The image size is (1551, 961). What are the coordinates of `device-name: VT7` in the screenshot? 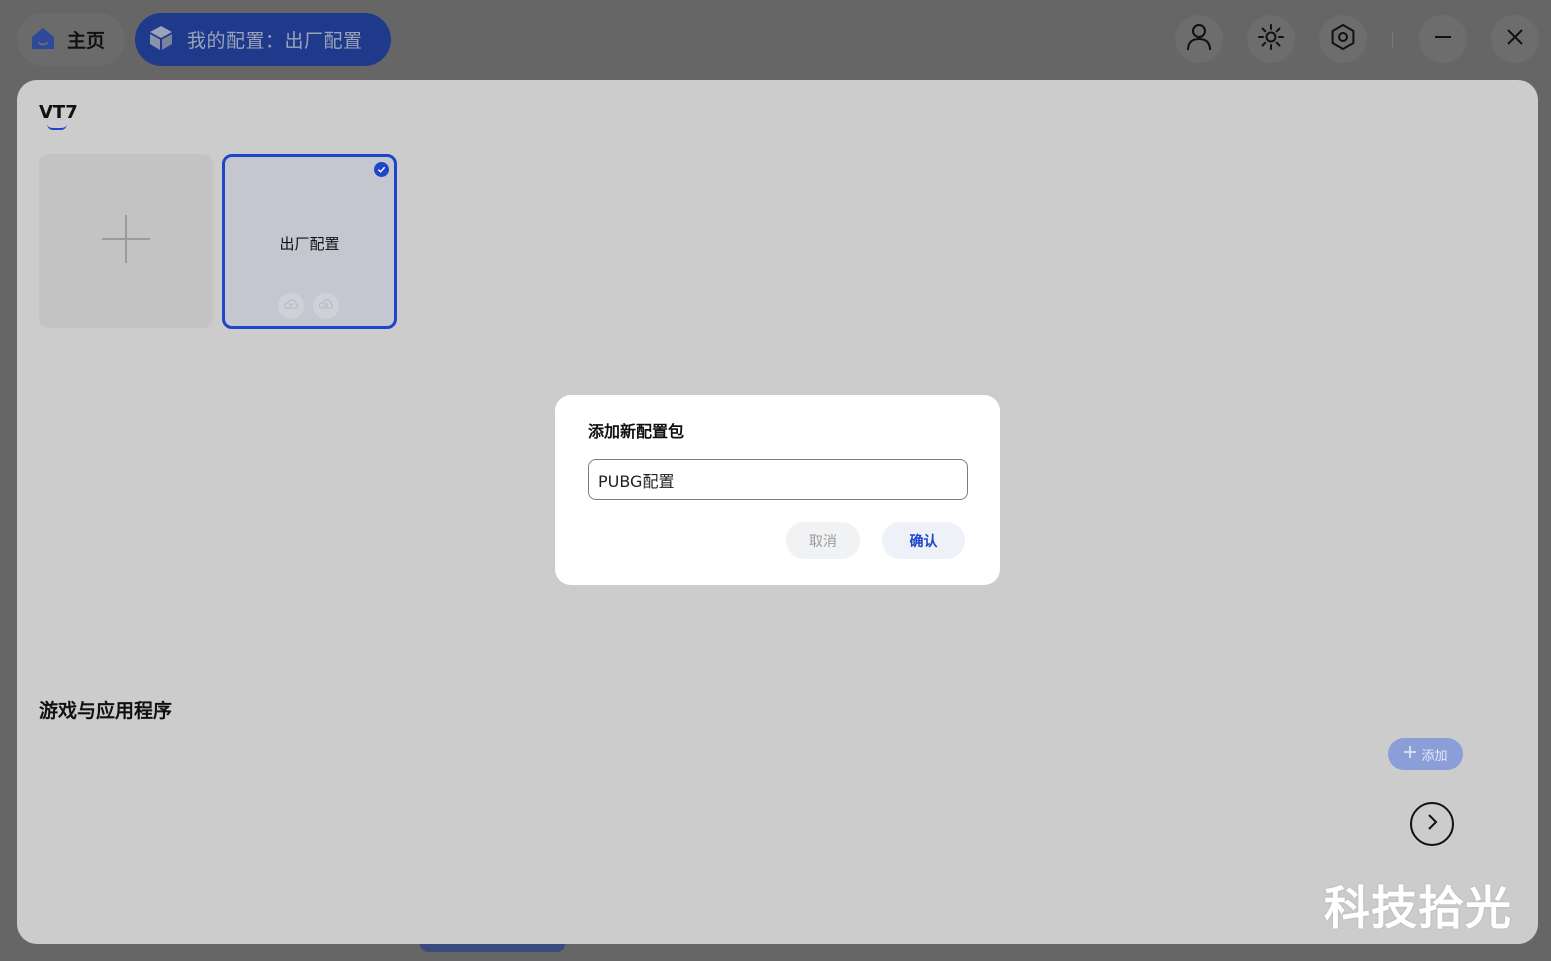 It's located at (58, 112).